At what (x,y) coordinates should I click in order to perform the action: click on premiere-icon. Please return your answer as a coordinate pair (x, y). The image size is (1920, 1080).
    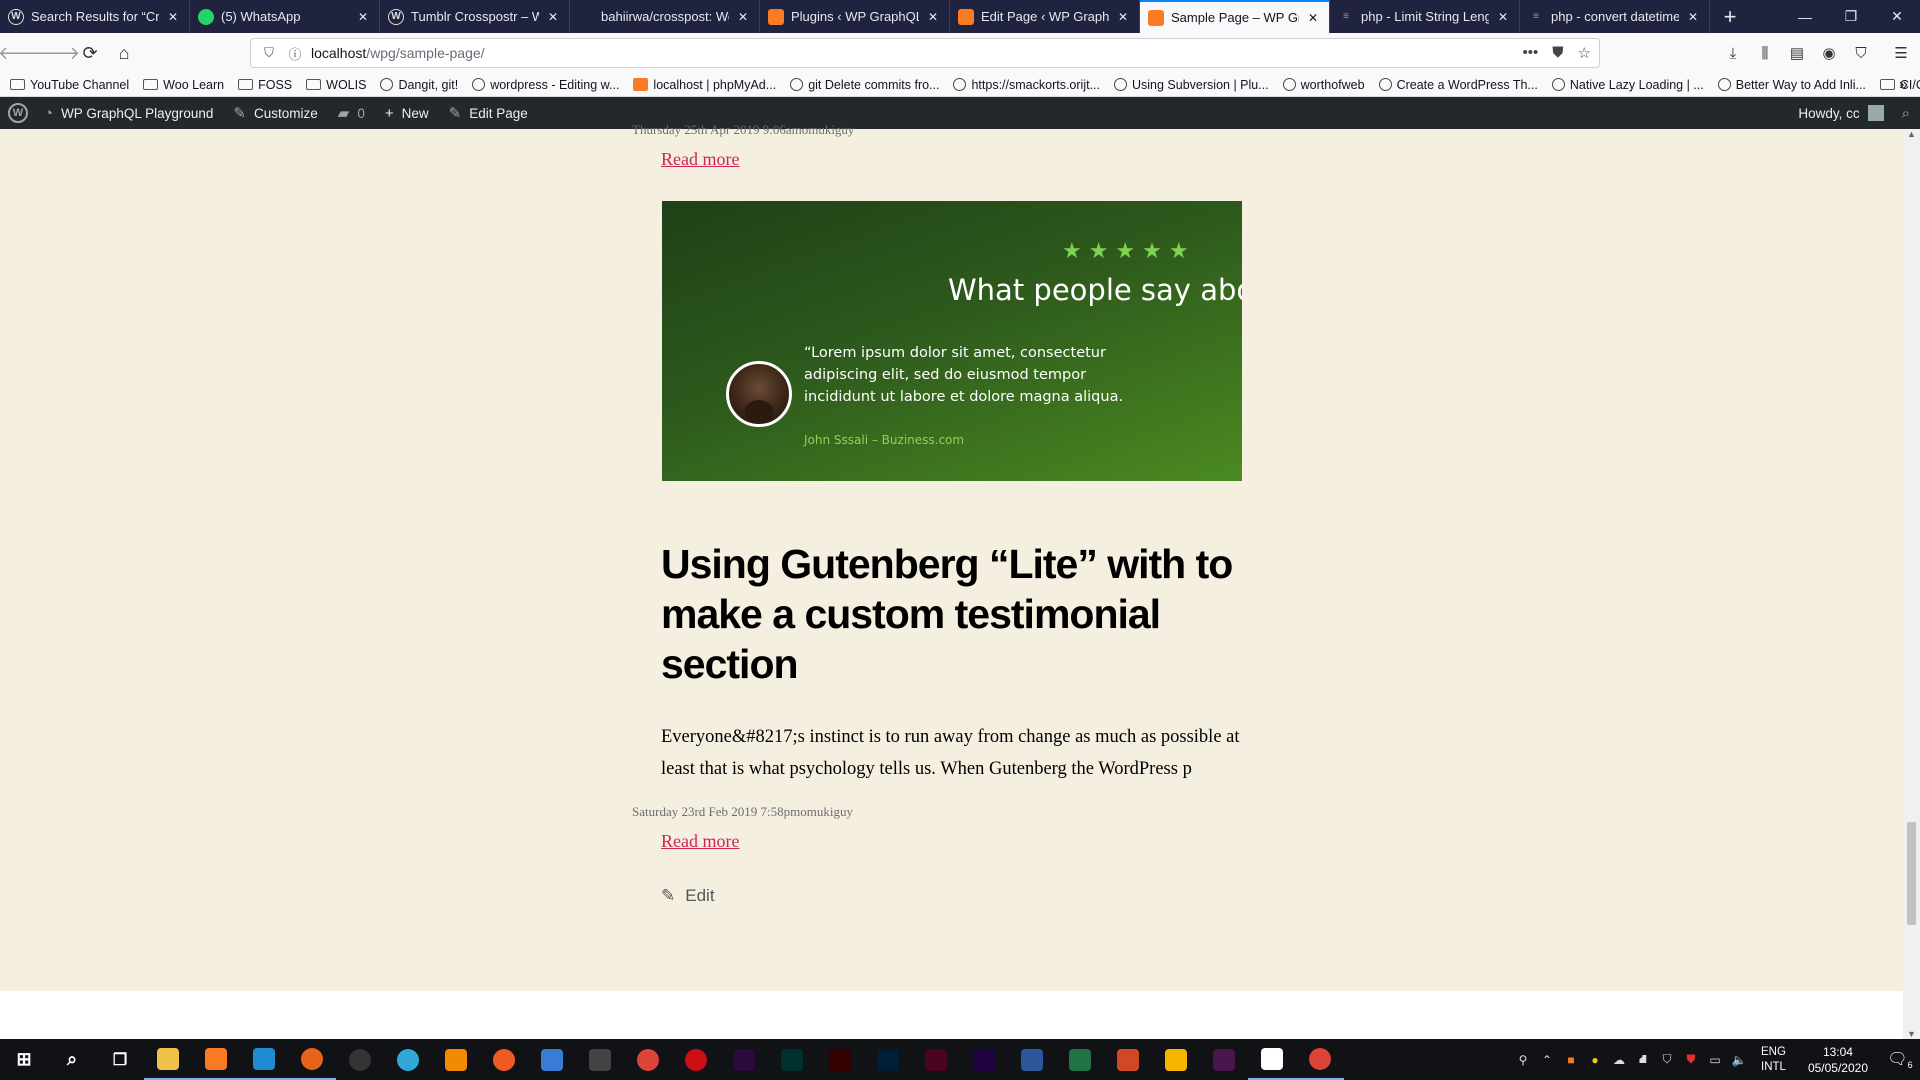
    Looking at the image, I should click on (744, 1059).